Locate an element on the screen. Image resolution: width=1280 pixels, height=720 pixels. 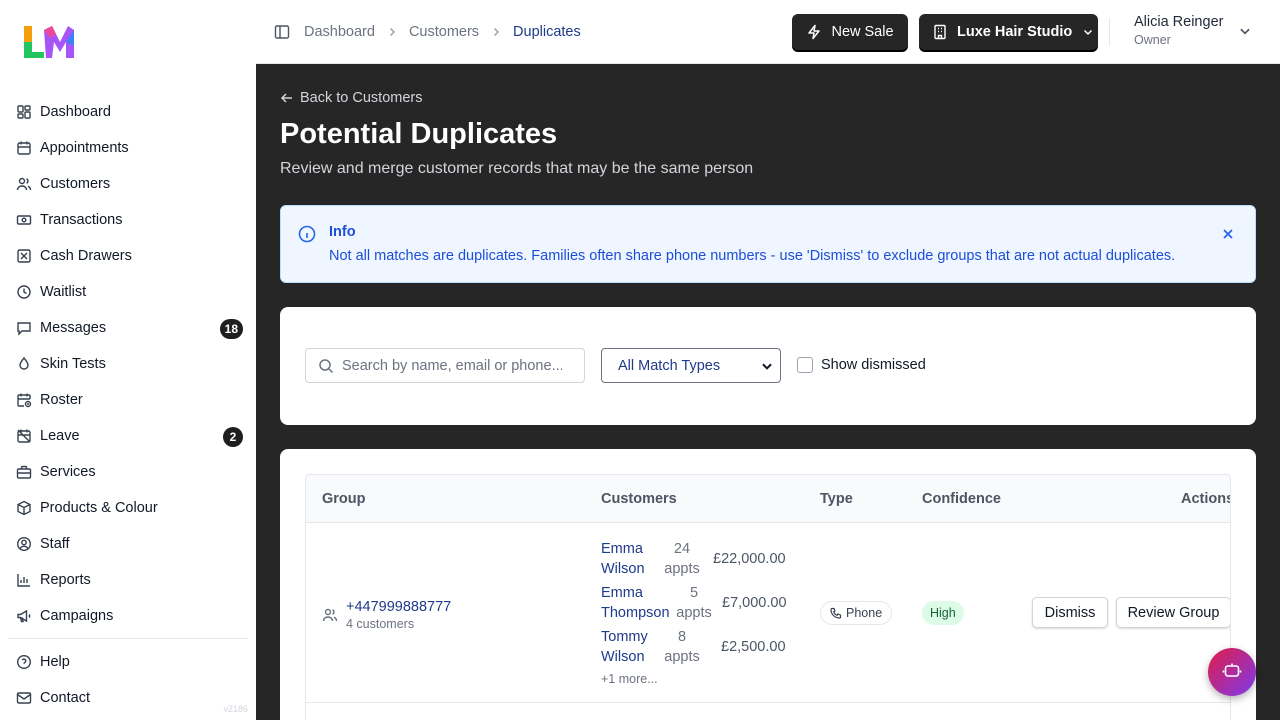
sidebar-item-products: Products & Colour is located at coordinates (128, 508).